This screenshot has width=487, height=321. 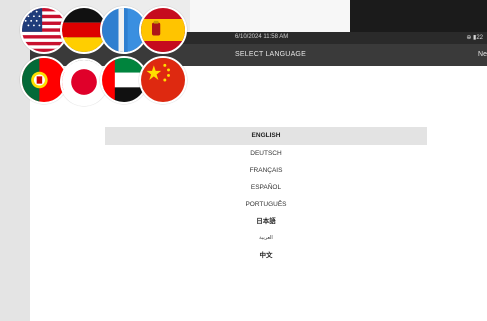 I want to click on language-item-english: ENGLISH, so click(x=266, y=136).